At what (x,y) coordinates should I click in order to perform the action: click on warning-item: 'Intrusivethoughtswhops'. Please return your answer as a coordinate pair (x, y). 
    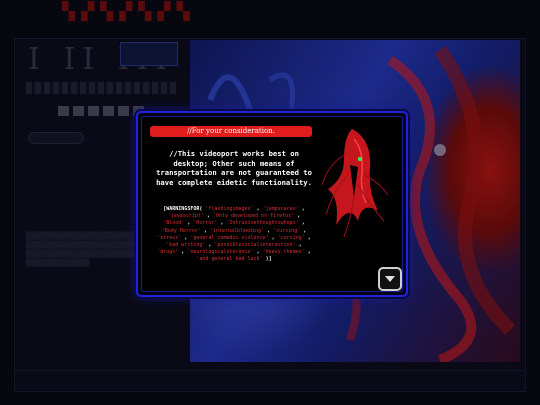
    Looking at the image, I should click on (262, 223).